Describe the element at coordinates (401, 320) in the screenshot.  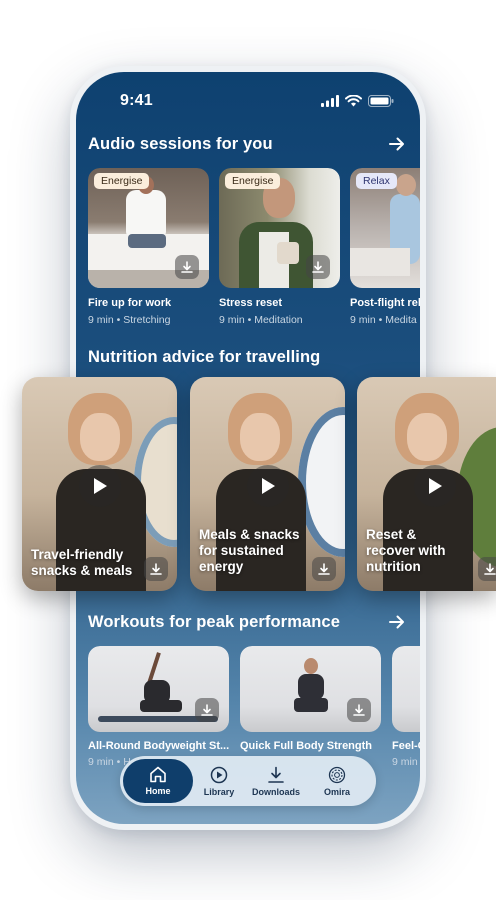
I see `audio-card-category: Medita` at that location.